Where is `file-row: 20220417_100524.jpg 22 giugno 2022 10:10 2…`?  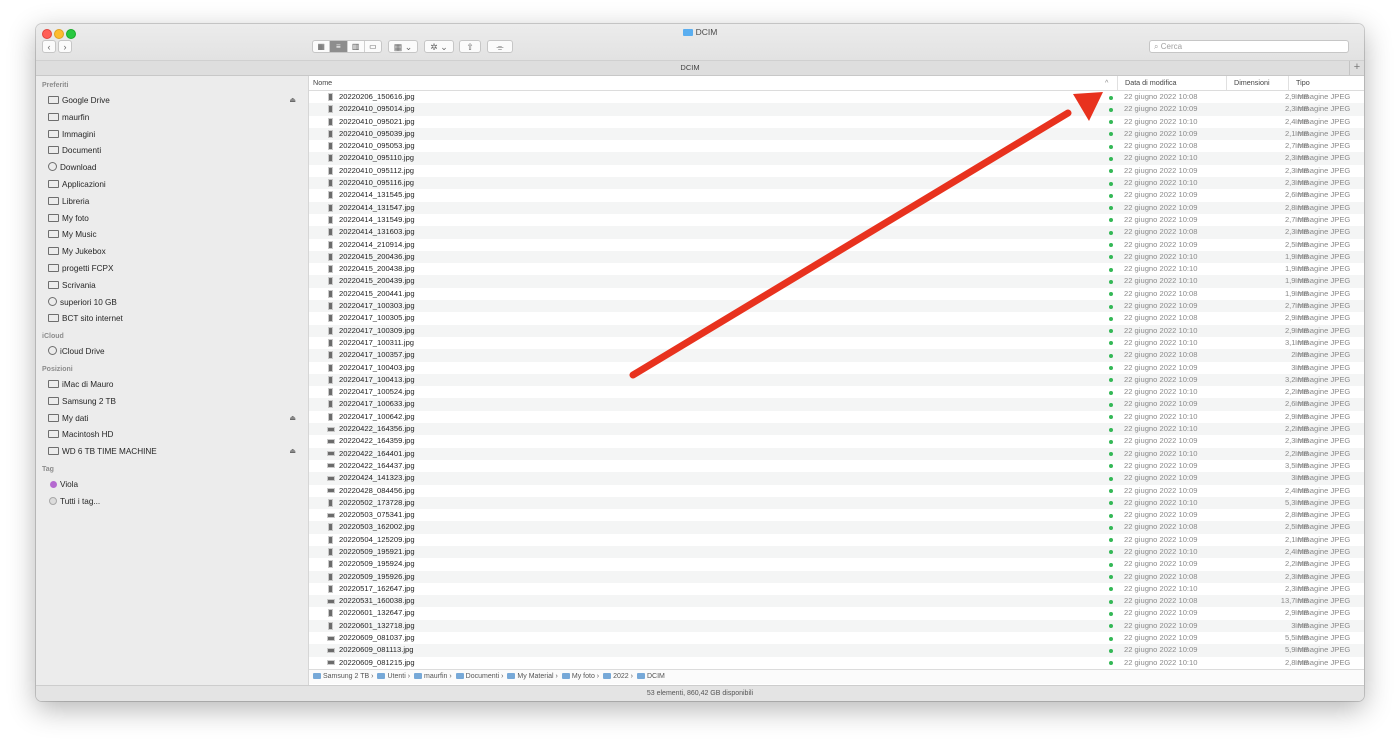
file-row: 20220417_100524.jpg 22 giugno 2022 10:10 2… is located at coordinates (836, 392).